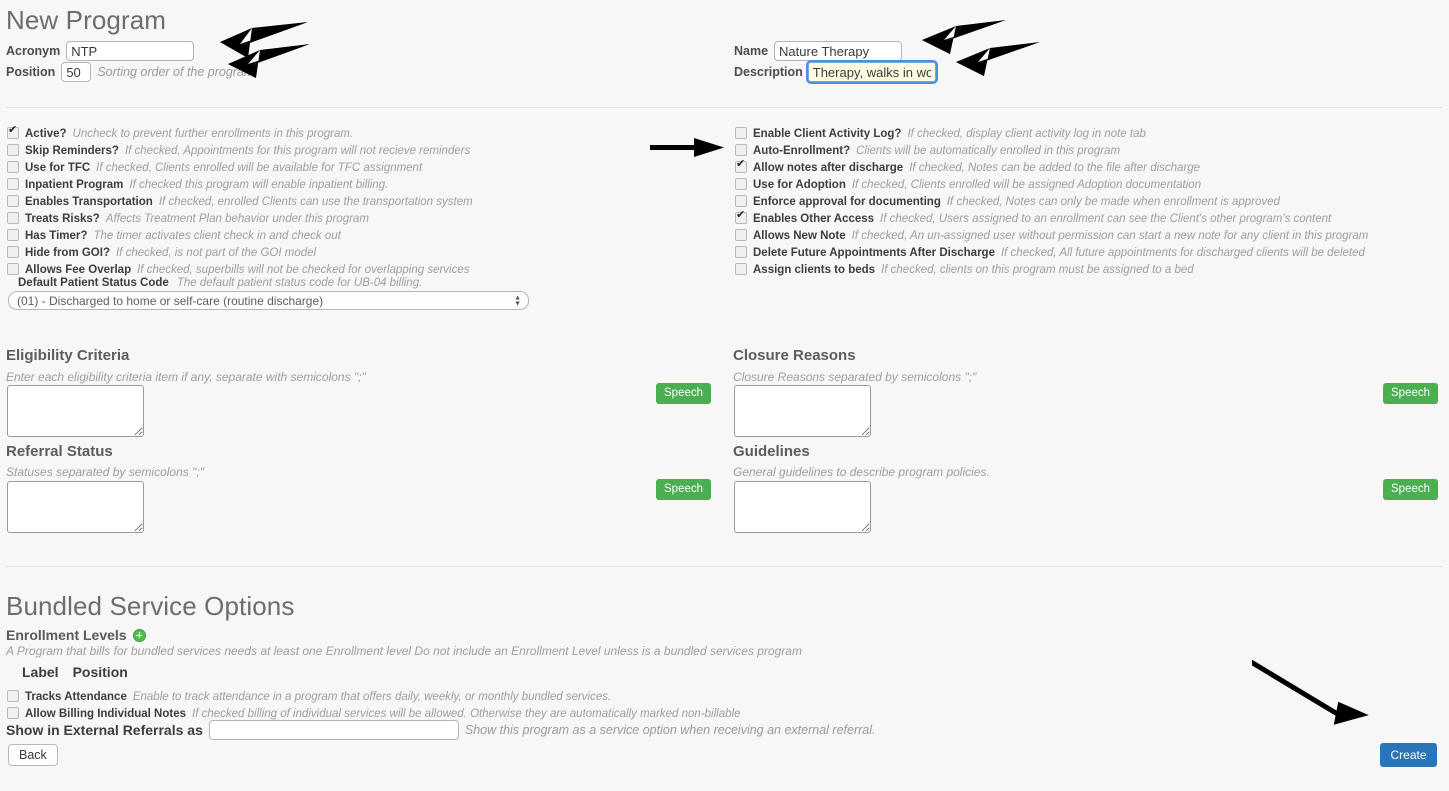 This screenshot has width=1449, height=791. Describe the element at coordinates (802, 151) in the screenshot. I see `option-label: Auto-Enrollment?` at that location.